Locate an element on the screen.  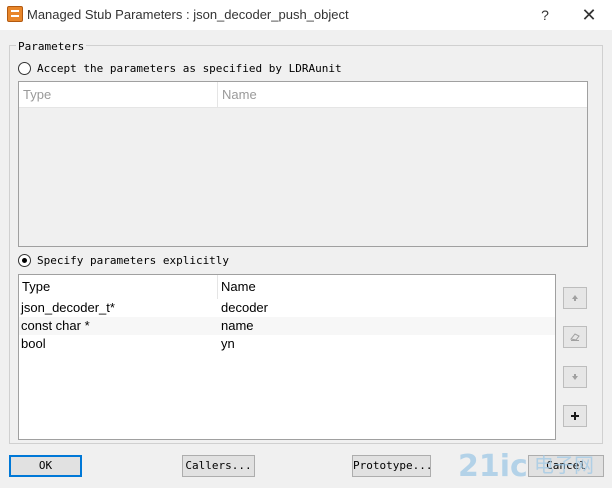
move-down-icon is located at coordinates (575, 377).